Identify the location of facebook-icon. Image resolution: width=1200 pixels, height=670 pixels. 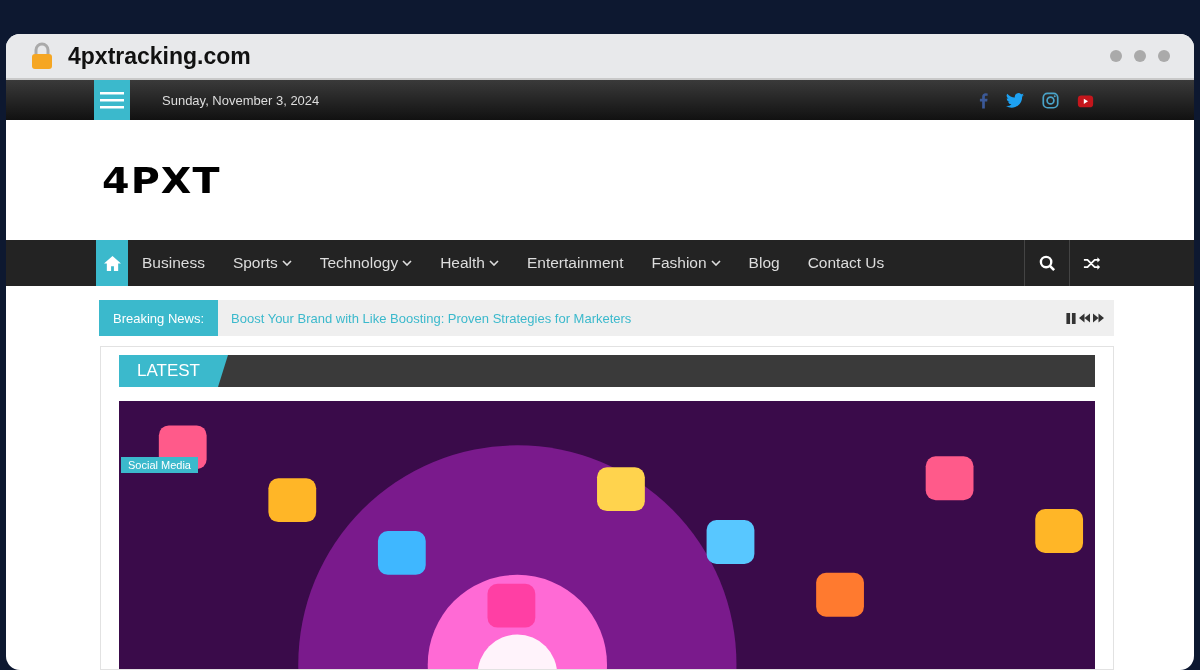
(983, 100).